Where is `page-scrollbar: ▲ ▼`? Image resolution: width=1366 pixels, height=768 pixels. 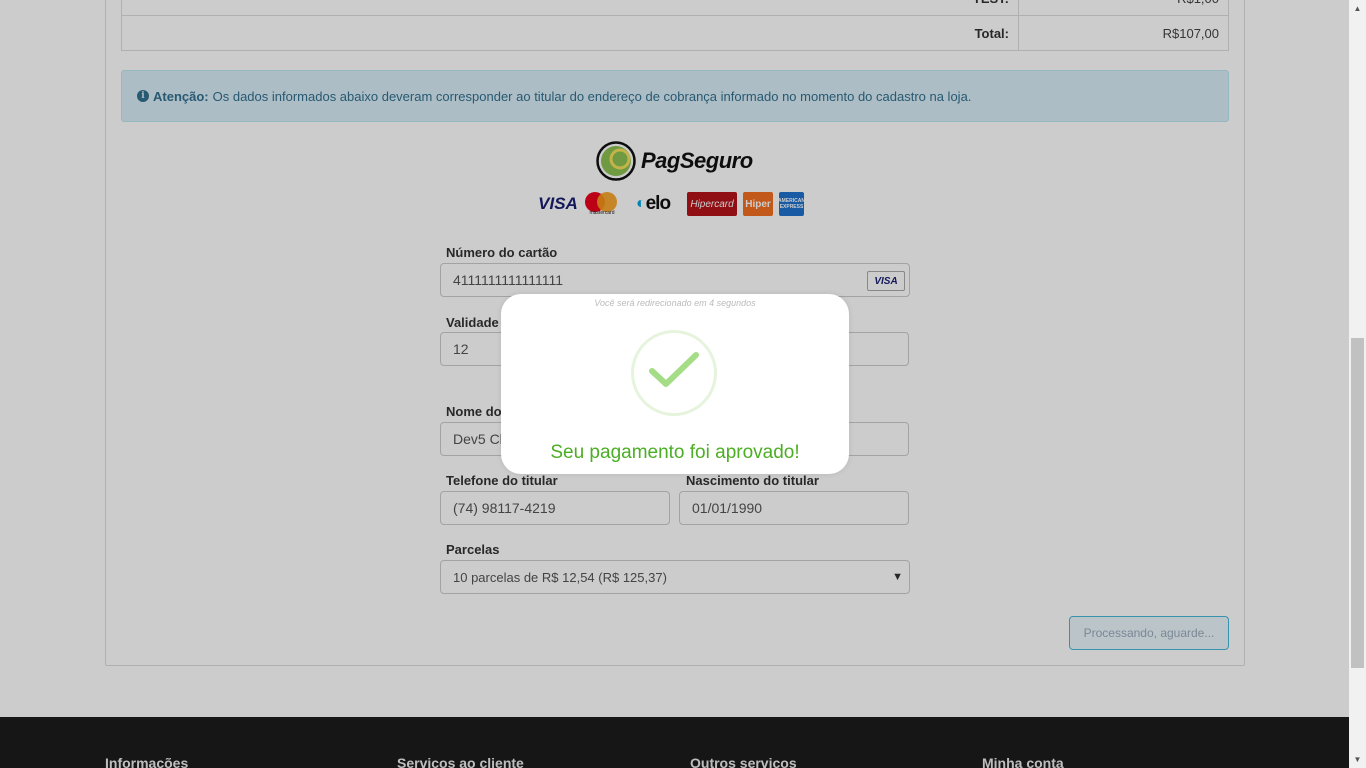 page-scrollbar: ▲ ▼ is located at coordinates (1357, 384).